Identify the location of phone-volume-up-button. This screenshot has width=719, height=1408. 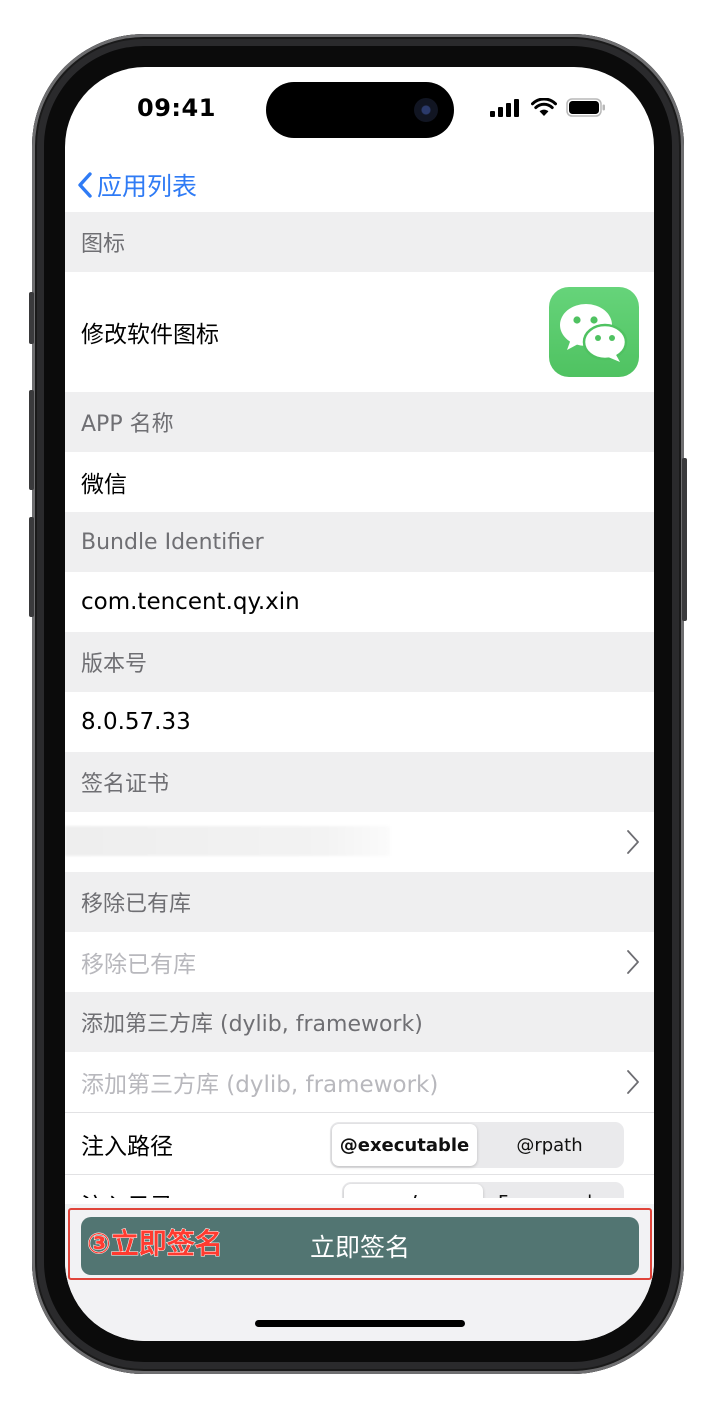
(31, 440).